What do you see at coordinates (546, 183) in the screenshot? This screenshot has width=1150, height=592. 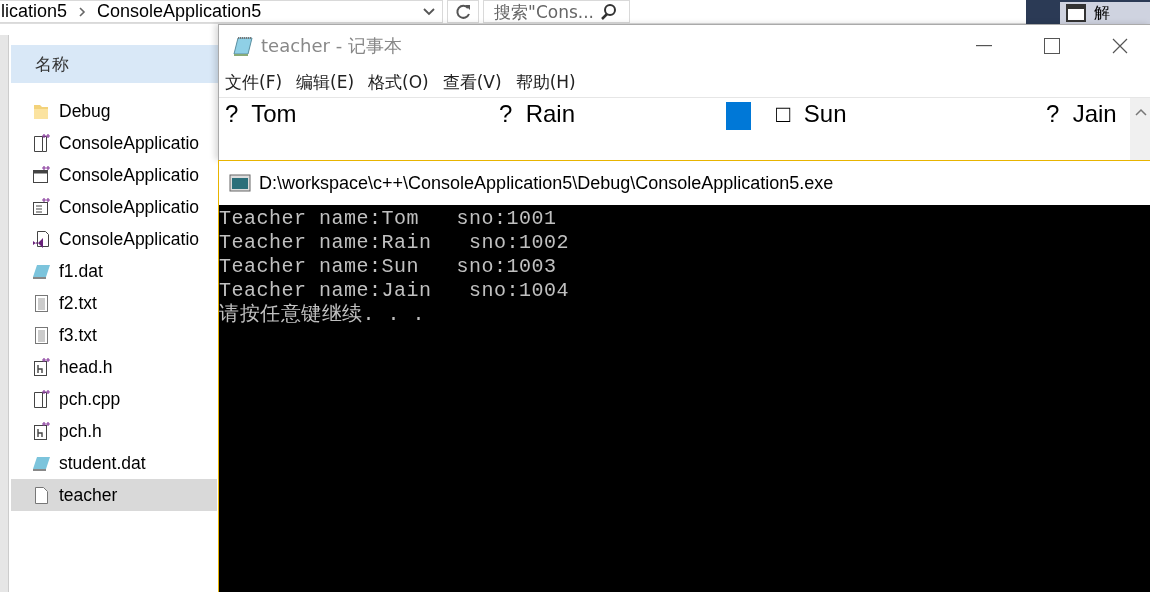 I see `window-title: D:\workspace\c++\ConsoleApplication5\Debug\ConsoleApplication5.exe` at bounding box center [546, 183].